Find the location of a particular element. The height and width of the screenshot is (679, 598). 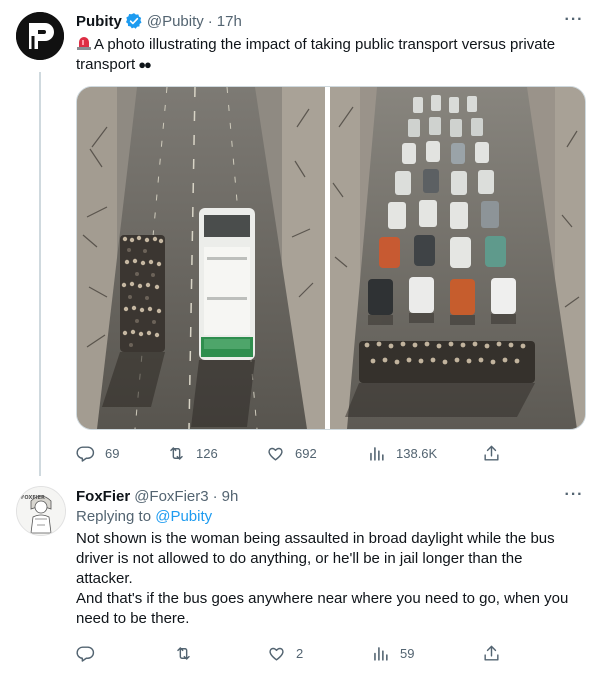

tweet-header: Pubity @Pubity · 17h is located at coordinates (159, 21).